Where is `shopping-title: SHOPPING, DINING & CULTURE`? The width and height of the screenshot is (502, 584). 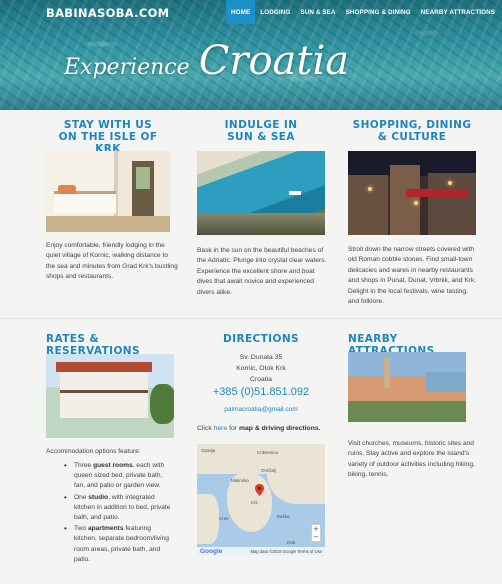 shopping-title: SHOPPING, DINING & CULTURE is located at coordinates (412, 131).